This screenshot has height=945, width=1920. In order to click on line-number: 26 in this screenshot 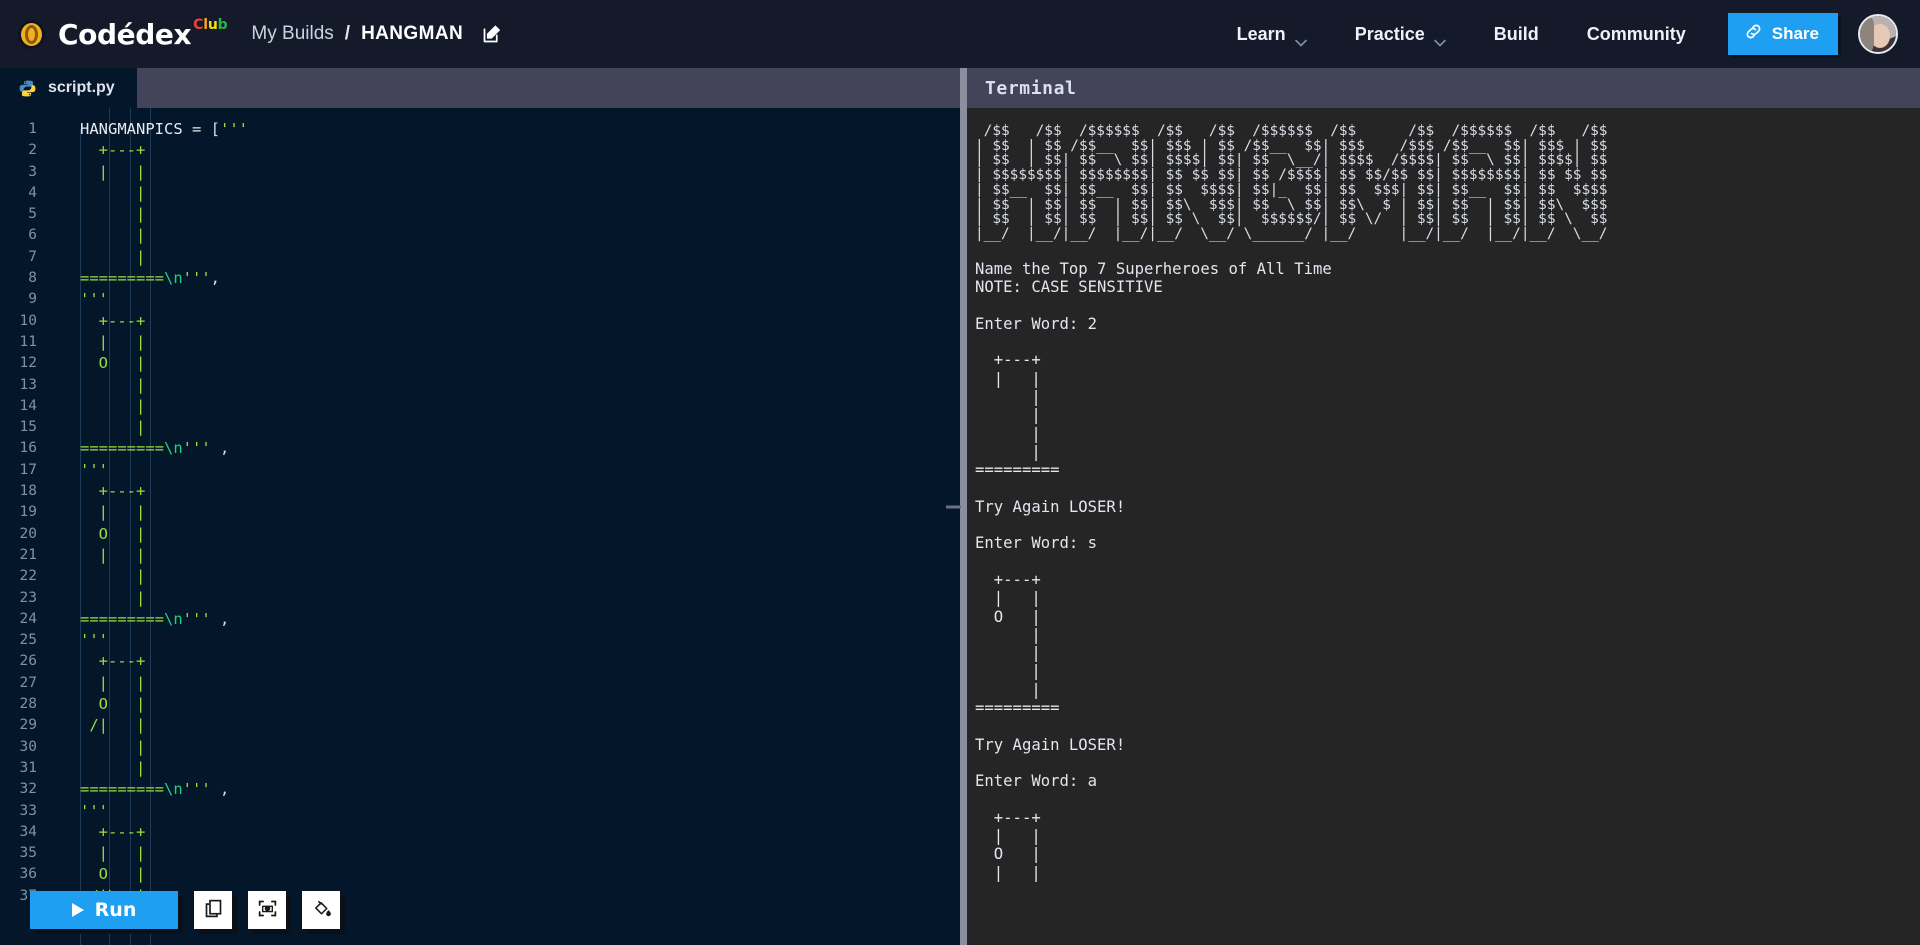, I will do `click(28, 661)`.